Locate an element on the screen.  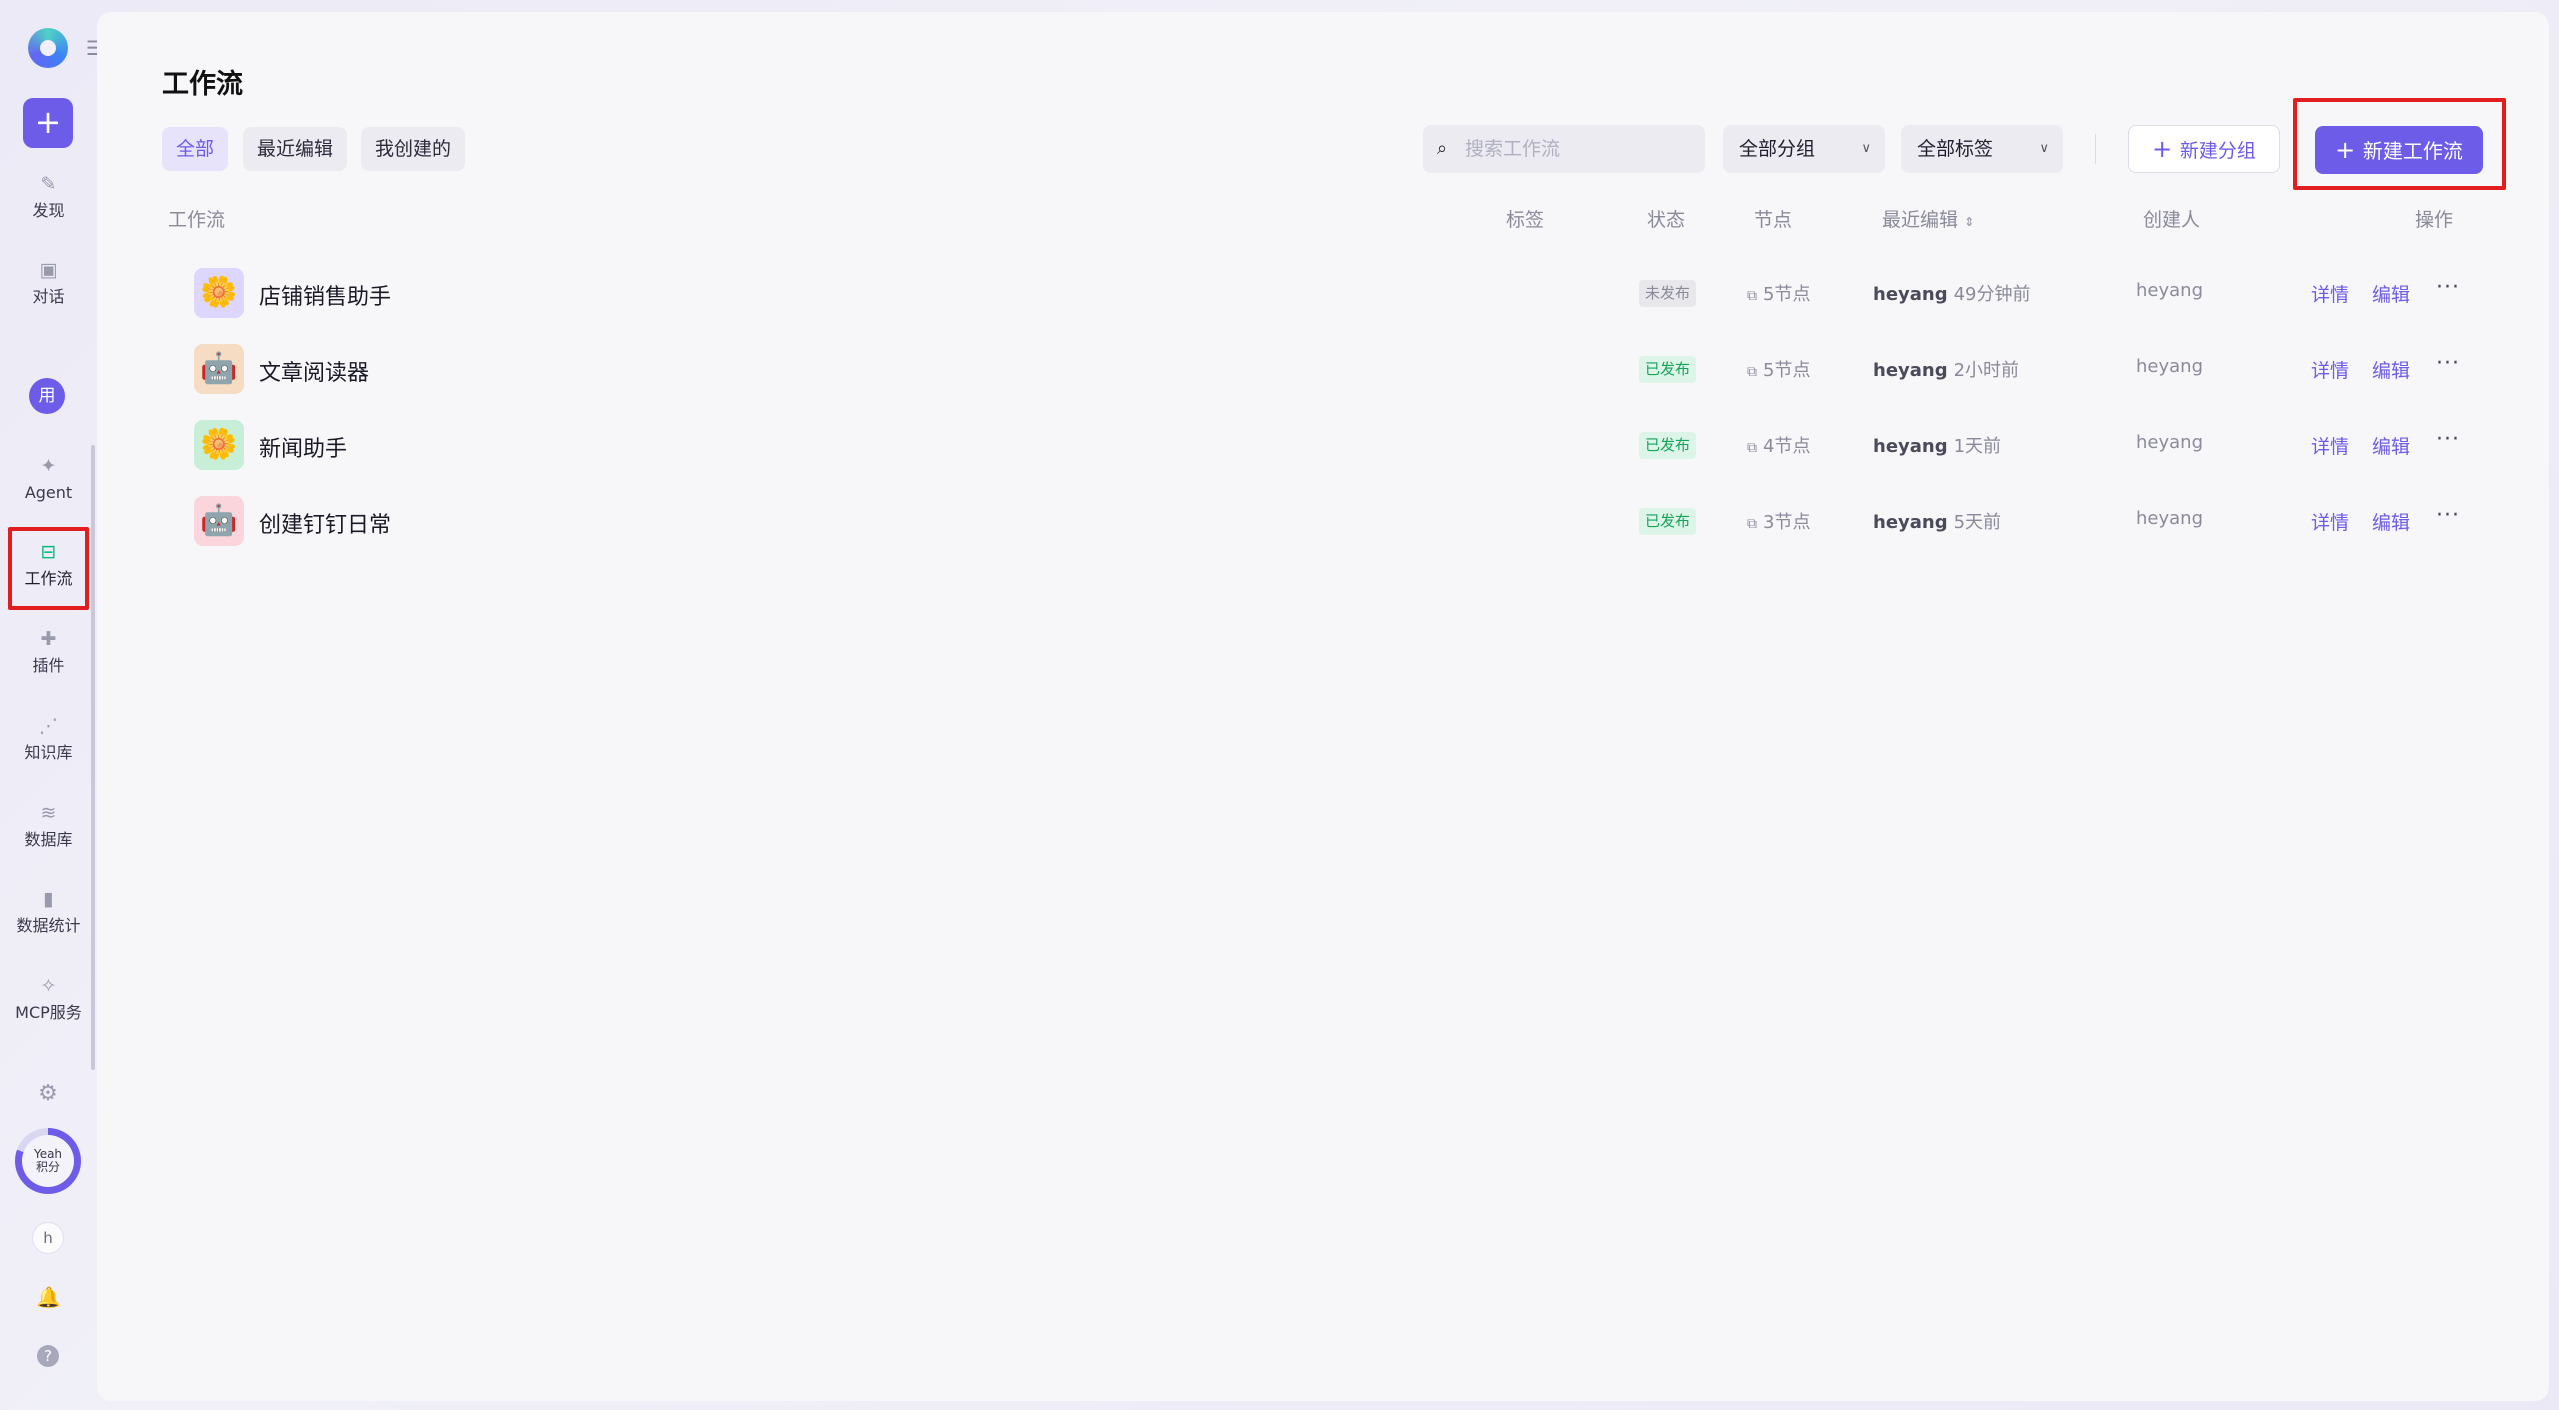
tab-recent: 最近编辑 is located at coordinates (295, 149).